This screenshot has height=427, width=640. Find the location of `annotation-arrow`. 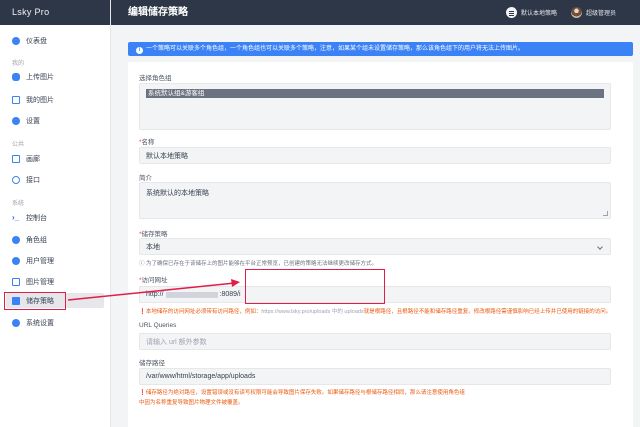

annotation-arrow is located at coordinates (153, 290).